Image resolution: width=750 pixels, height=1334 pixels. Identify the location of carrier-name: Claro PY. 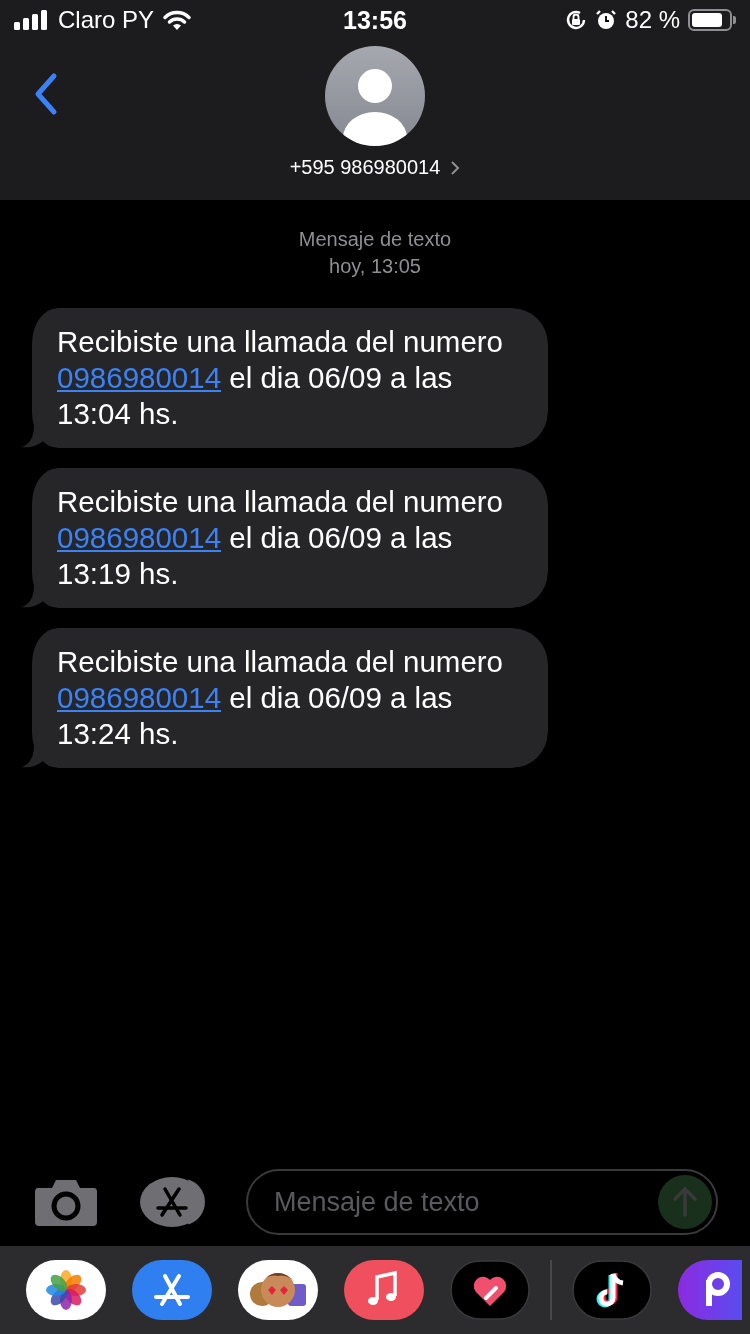
(106, 20).